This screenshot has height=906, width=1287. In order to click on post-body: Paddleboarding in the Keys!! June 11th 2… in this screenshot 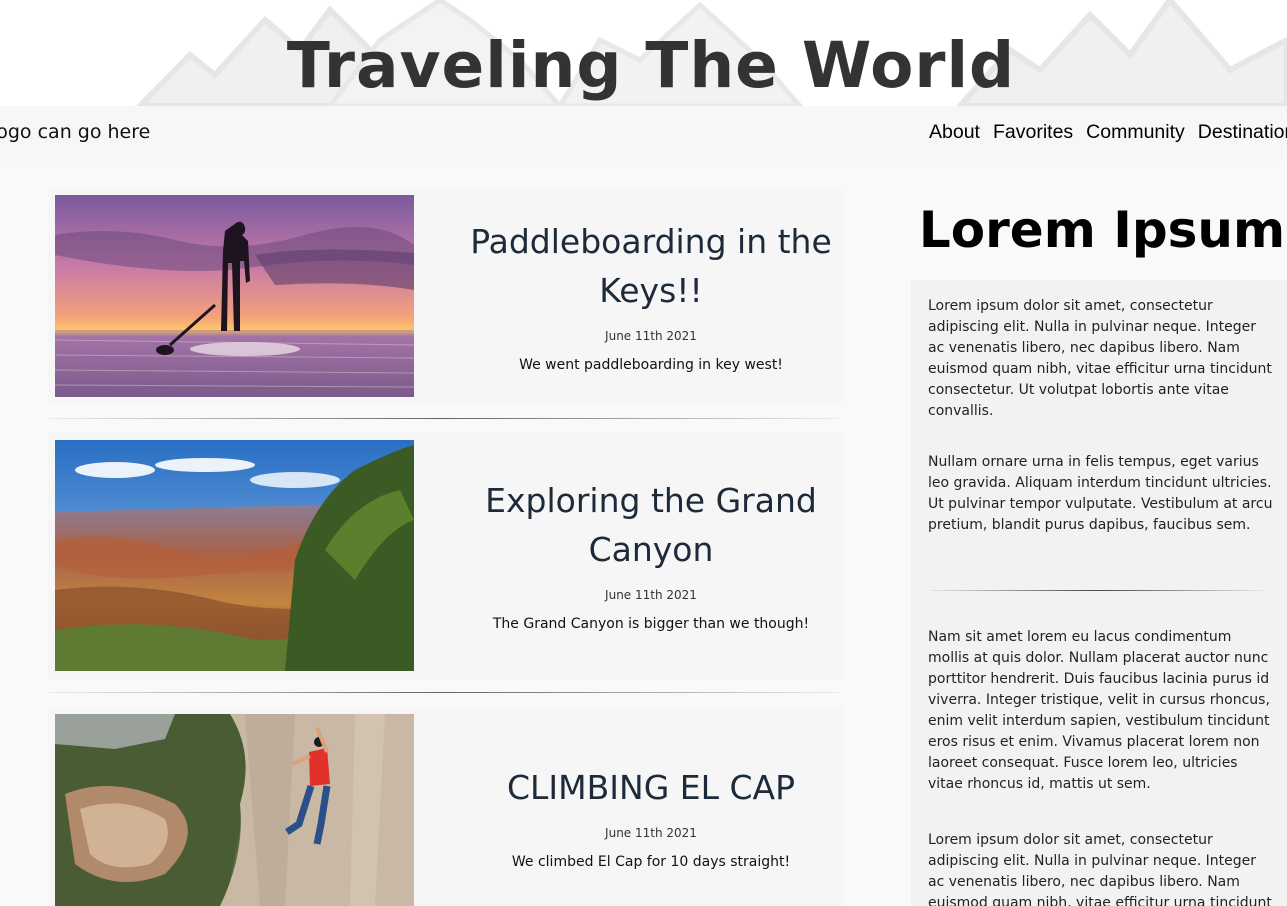, I will do `click(651, 295)`.